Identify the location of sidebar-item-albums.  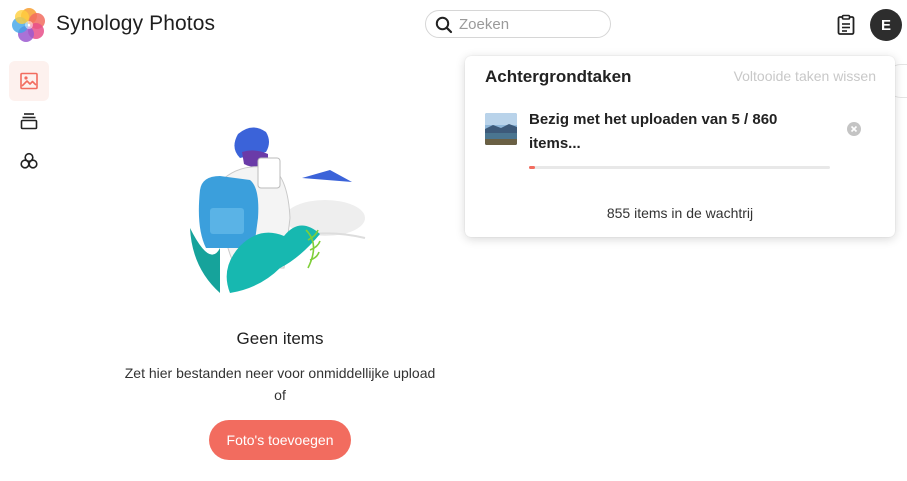
(29, 121).